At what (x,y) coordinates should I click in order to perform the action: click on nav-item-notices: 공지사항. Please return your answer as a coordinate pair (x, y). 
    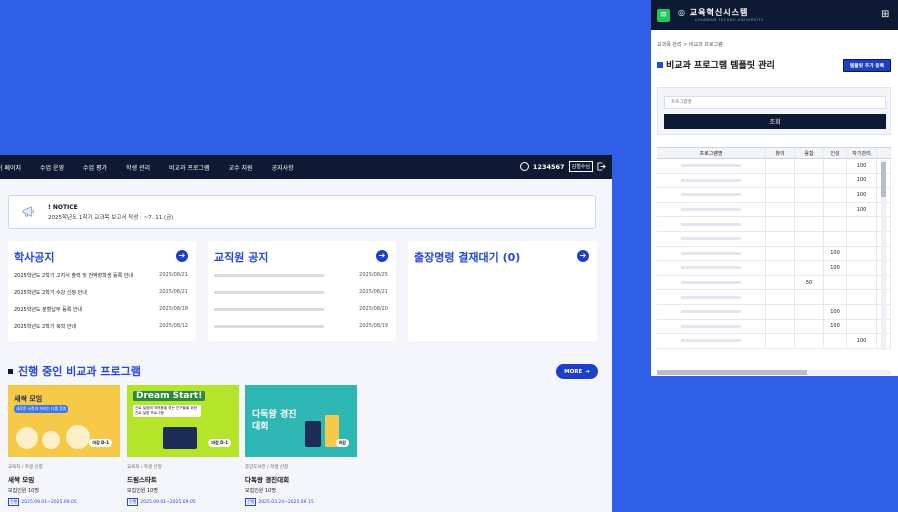
    Looking at the image, I should click on (283, 167).